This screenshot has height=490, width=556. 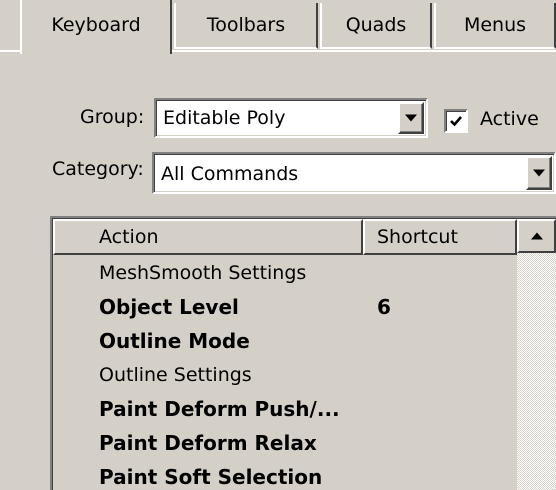 I want to click on list-item: Outline Mode, so click(x=285, y=341).